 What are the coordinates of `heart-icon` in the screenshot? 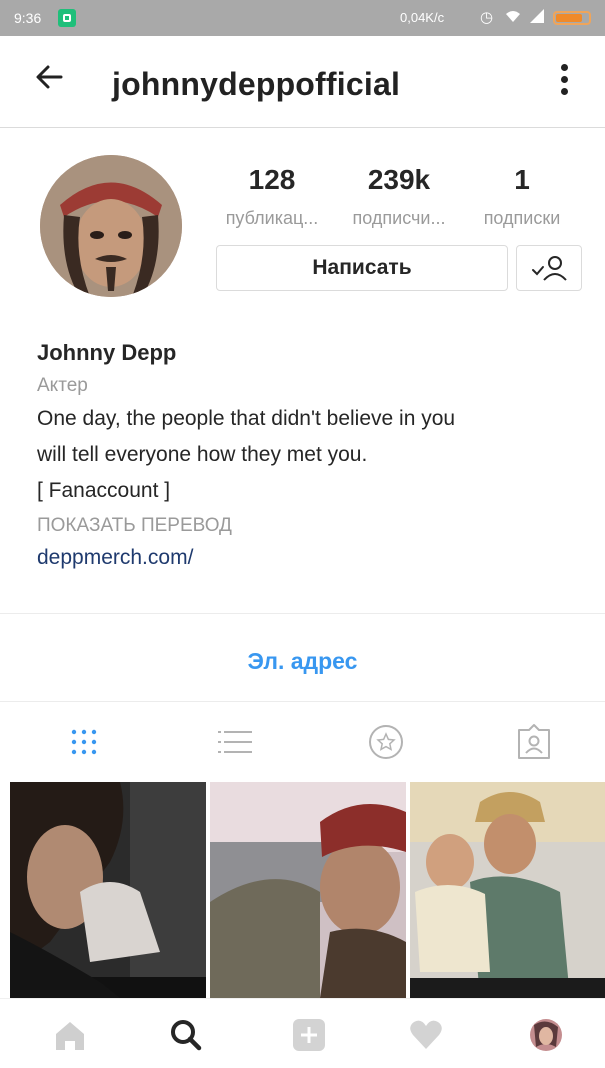 It's located at (426, 1034).